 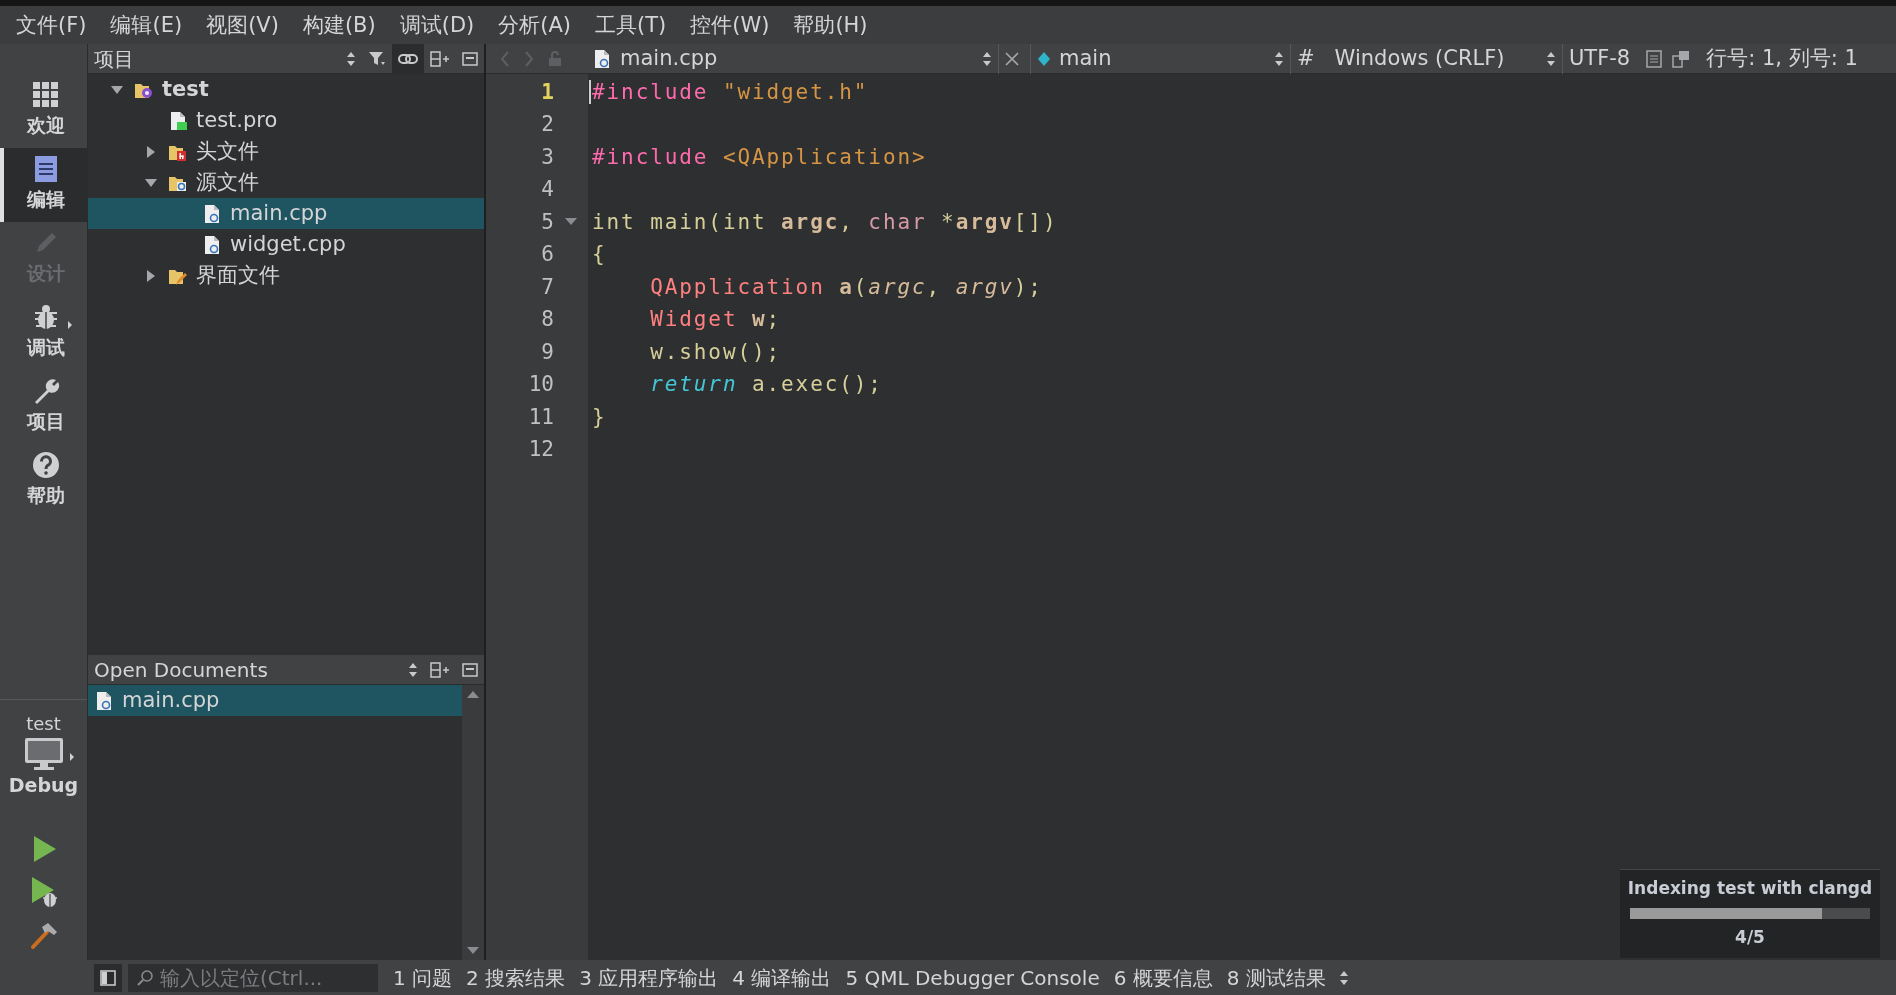 I want to click on diamond-icon, so click(x=1044, y=58).